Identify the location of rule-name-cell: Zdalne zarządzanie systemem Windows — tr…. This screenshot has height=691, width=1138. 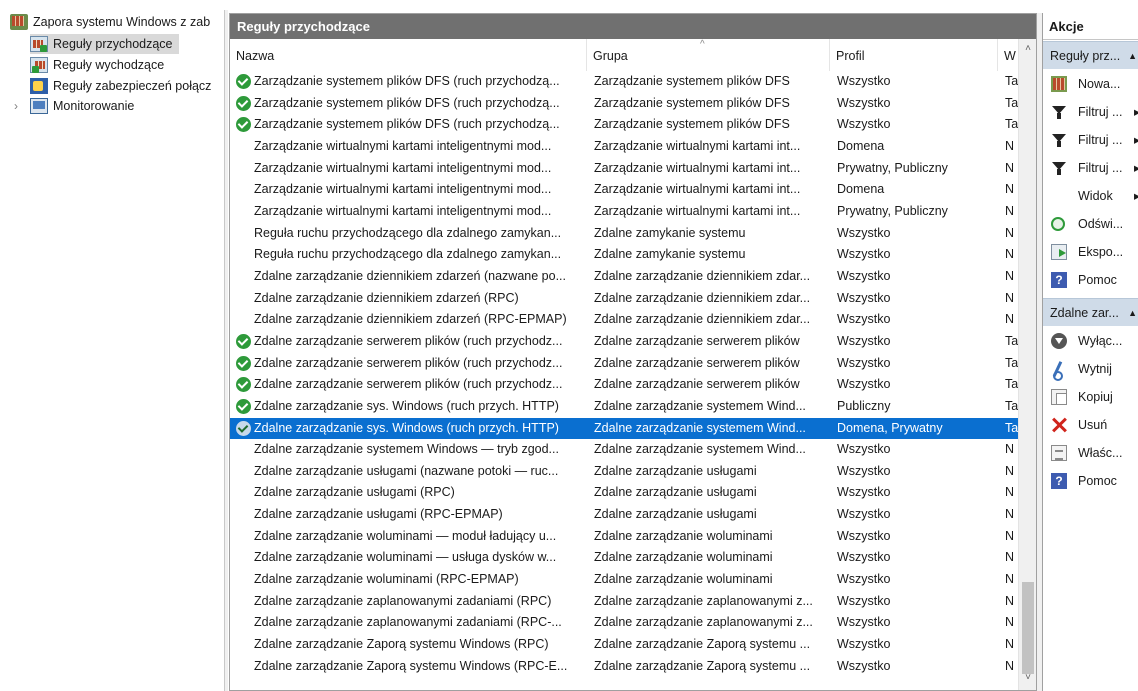
(406, 449).